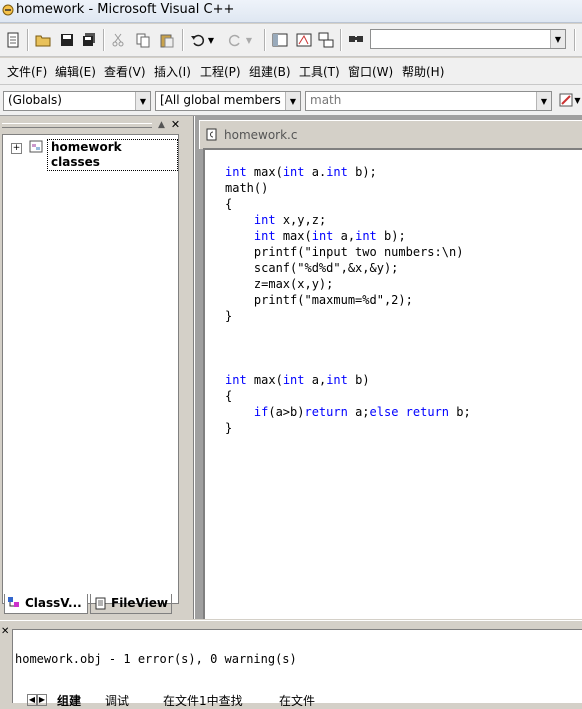  What do you see at coordinates (167, 40) in the screenshot?
I see `paste-icon` at bounding box center [167, 40].